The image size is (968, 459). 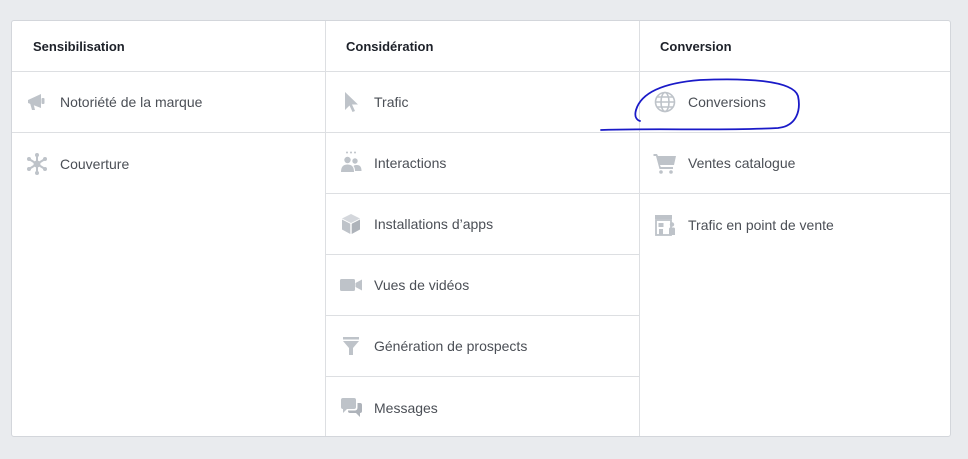 What do you see at coordinates (351, 224) in the screenshot?
I see `box-icon` at bounding box center [351, 224].